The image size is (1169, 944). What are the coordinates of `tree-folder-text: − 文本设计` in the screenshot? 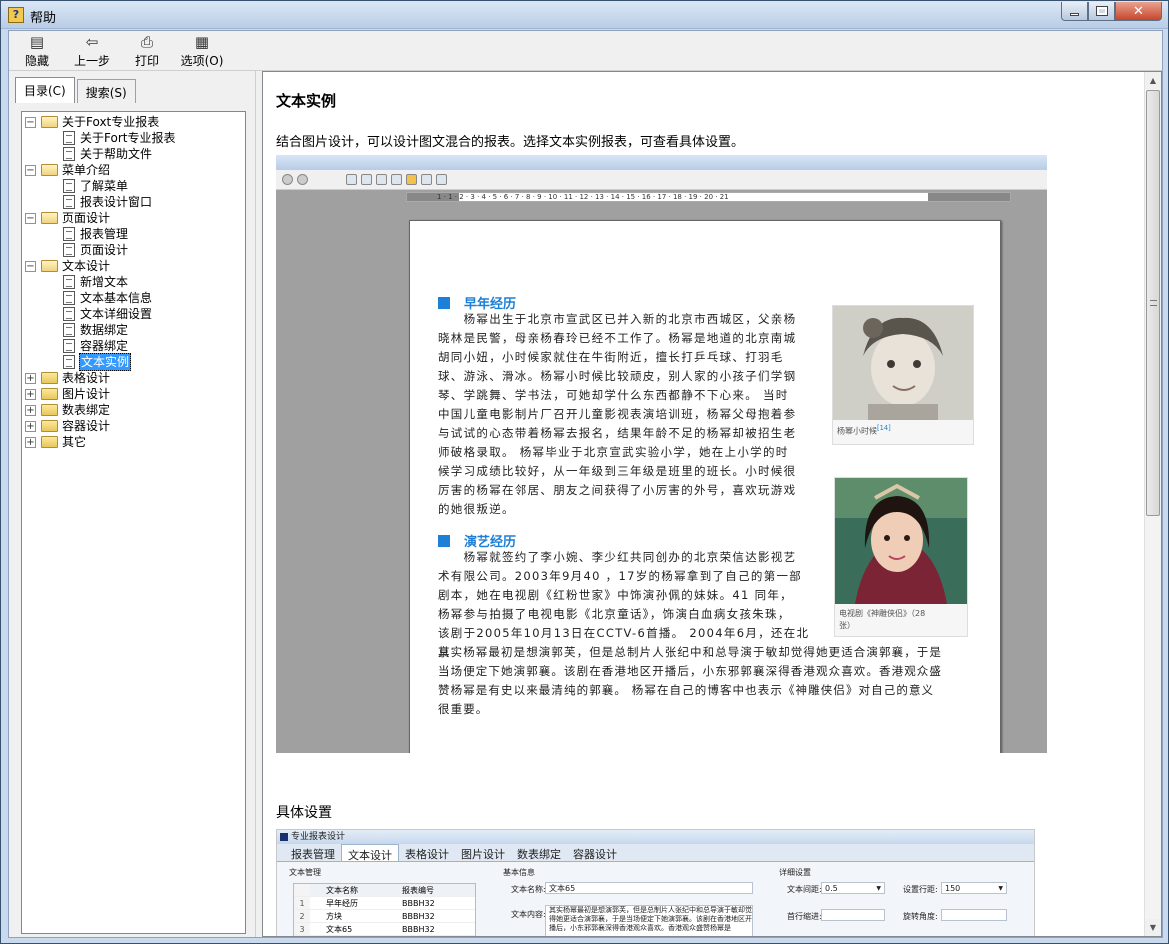 It's located at (100, 266).